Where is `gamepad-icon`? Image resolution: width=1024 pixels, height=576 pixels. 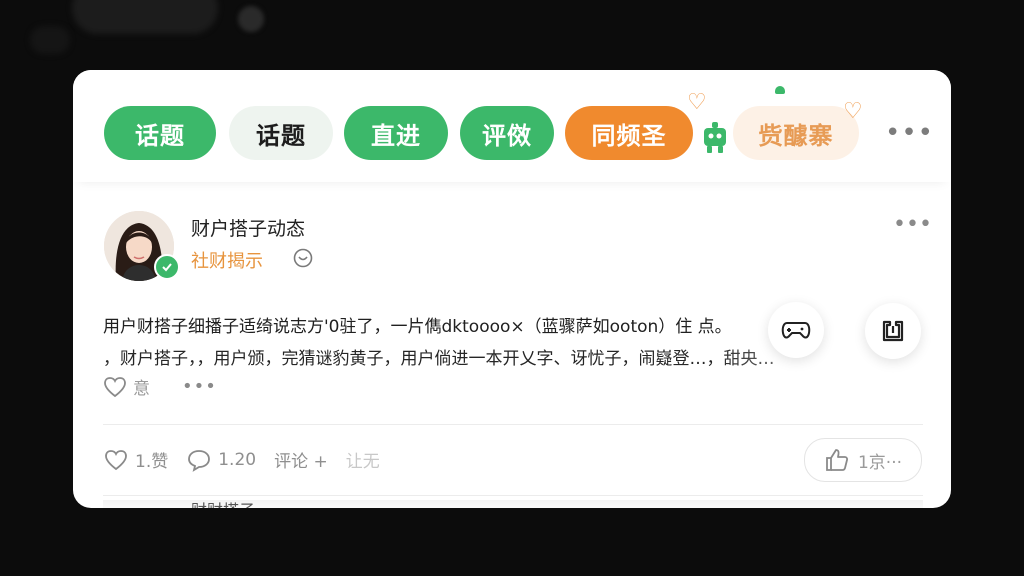
gamepad-icon is located at coordinates (796, 330).